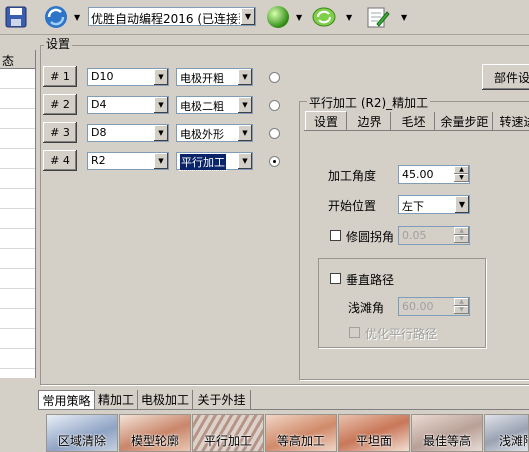 Image resolution: width=529 pixels, height=452 pixels. I want to click on sync-dropdown-arrow-icon: ▼, so click(77, 17).